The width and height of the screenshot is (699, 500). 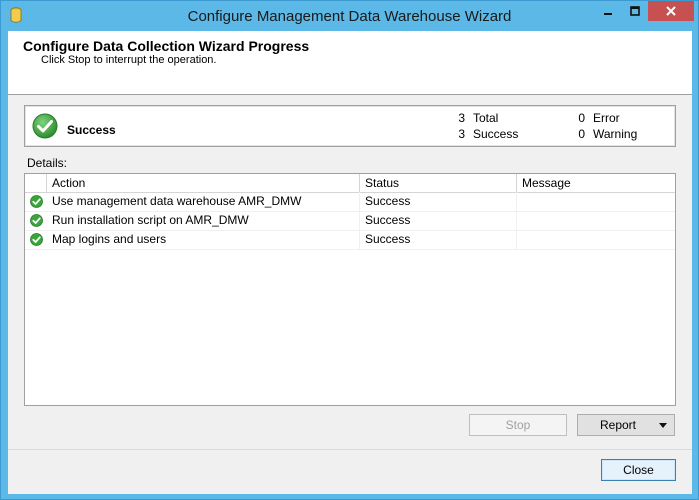 I want to click on column-header-status: Status, so click(x=438, y=183).